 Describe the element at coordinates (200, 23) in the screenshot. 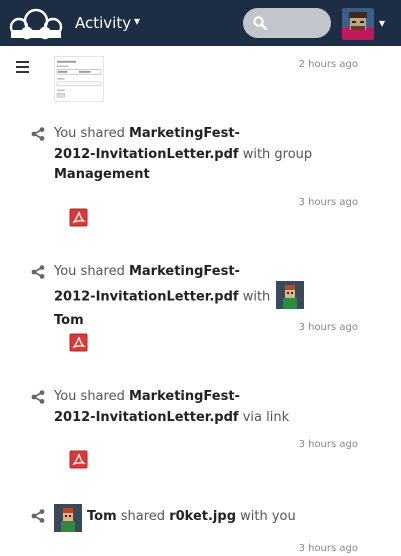

I see `top-header-bar: Activity ▾ ▾` at that location.